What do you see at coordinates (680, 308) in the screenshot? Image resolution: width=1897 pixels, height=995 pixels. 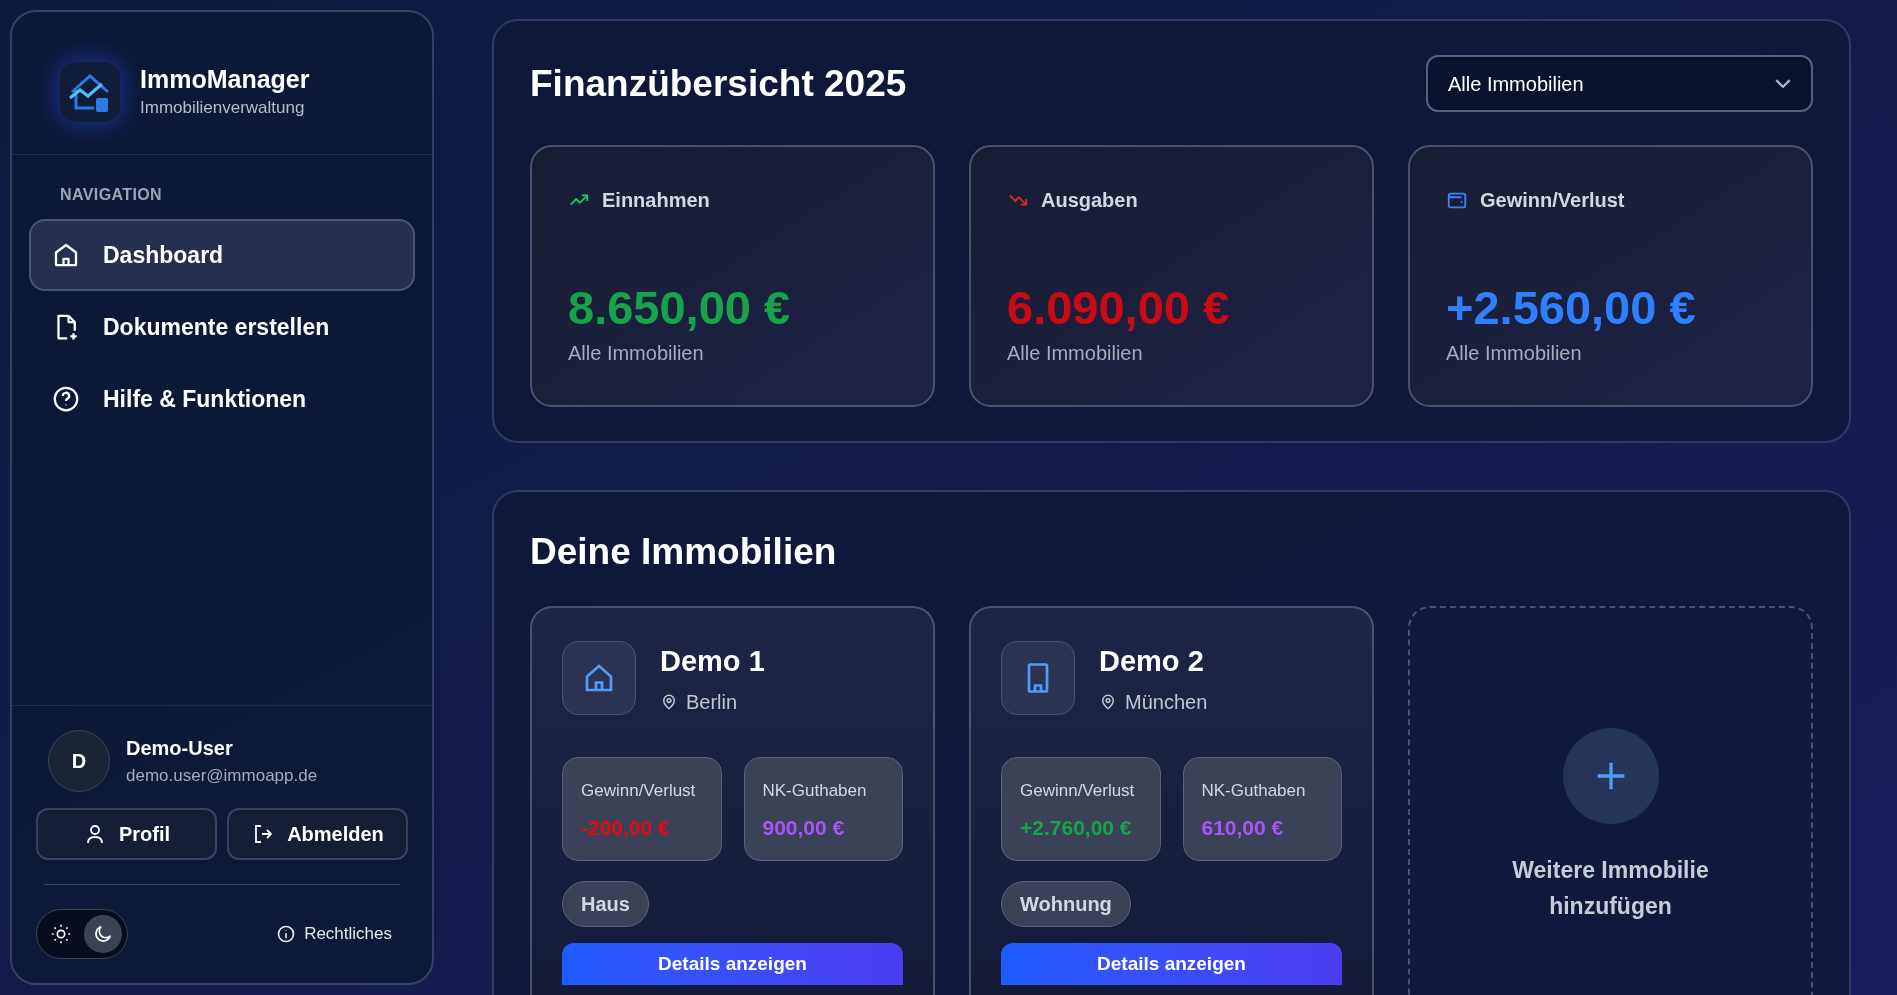 I see `amount-value: 8.650,00 €` at bounding box center [680, 308].